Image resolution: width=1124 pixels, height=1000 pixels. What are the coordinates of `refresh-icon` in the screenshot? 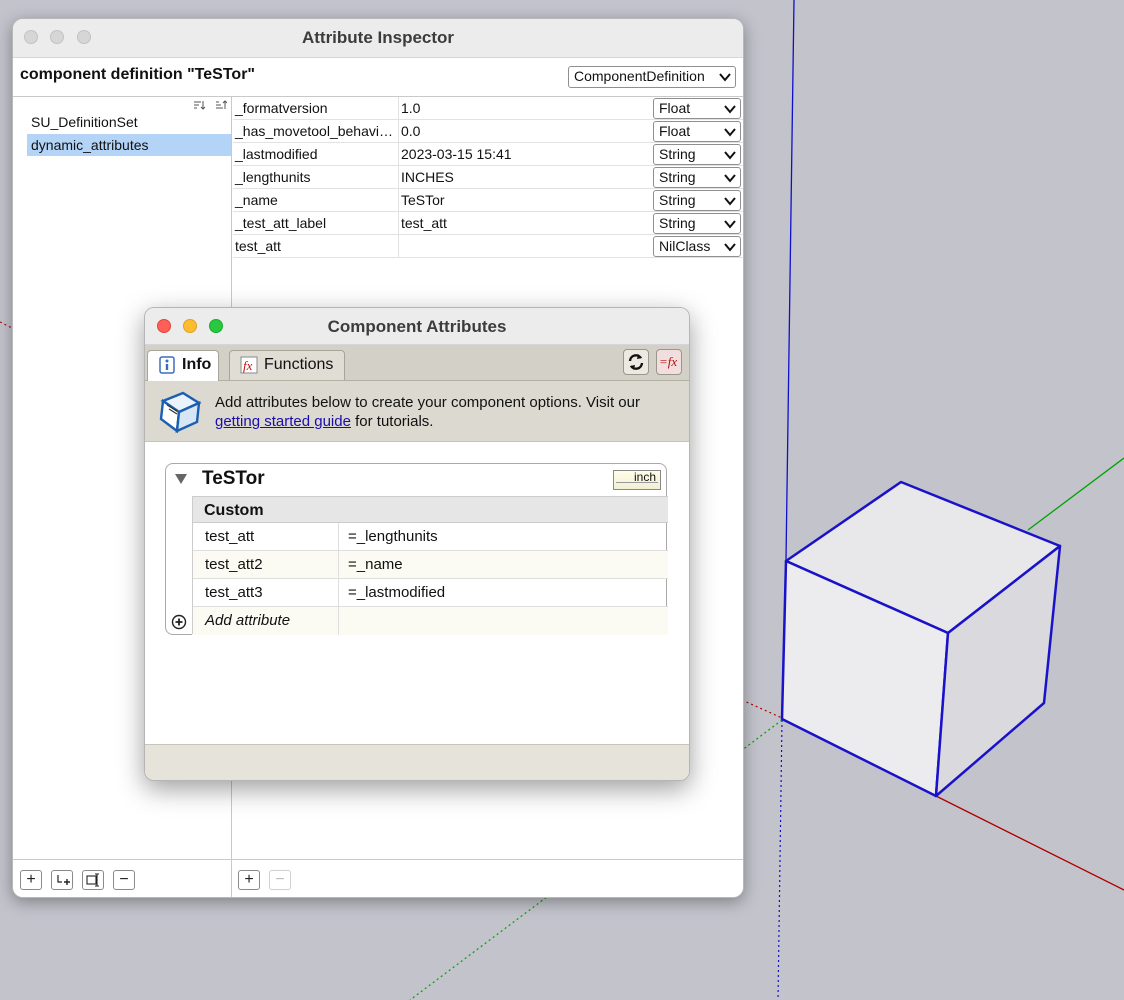 It's located at (636, 362).